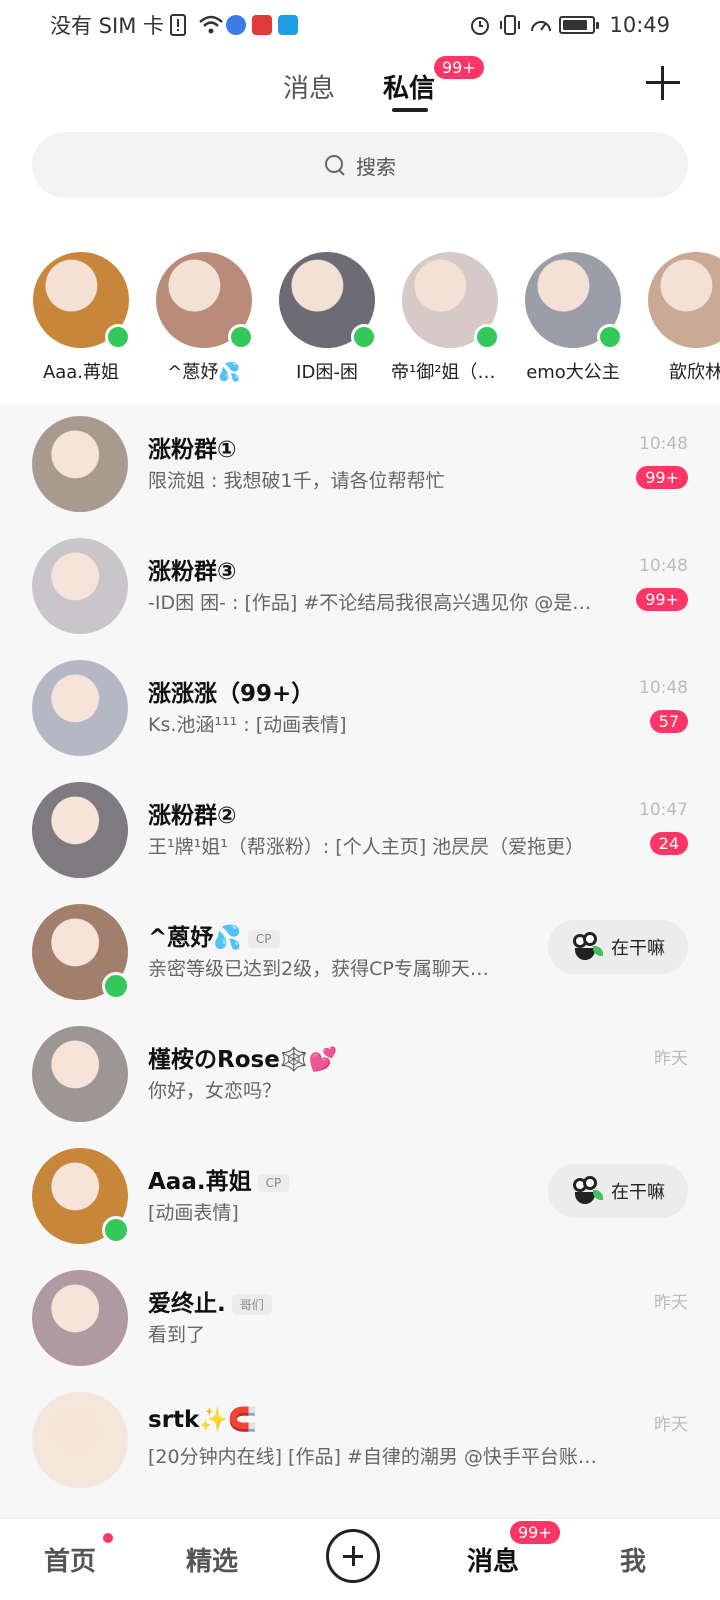  I want to click on plus-icon, so click(663, 83).